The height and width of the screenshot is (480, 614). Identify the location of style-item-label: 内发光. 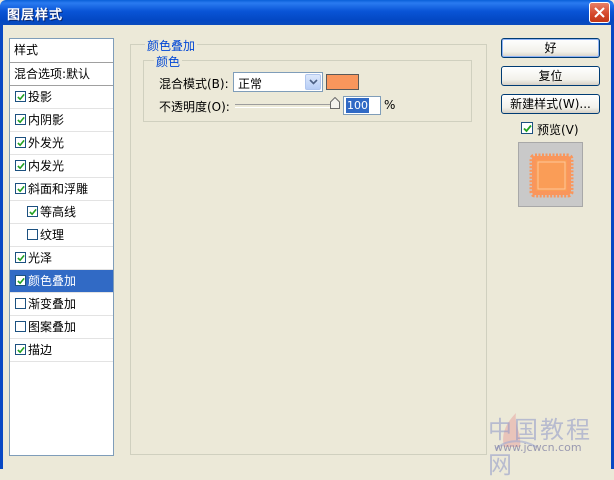
(46, 166).